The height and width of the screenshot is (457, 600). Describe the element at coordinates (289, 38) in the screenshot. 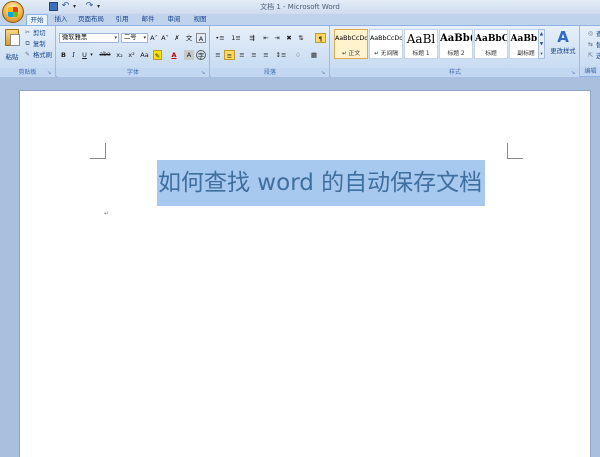

I see `chinese-layout-icon: ✖` at that location.